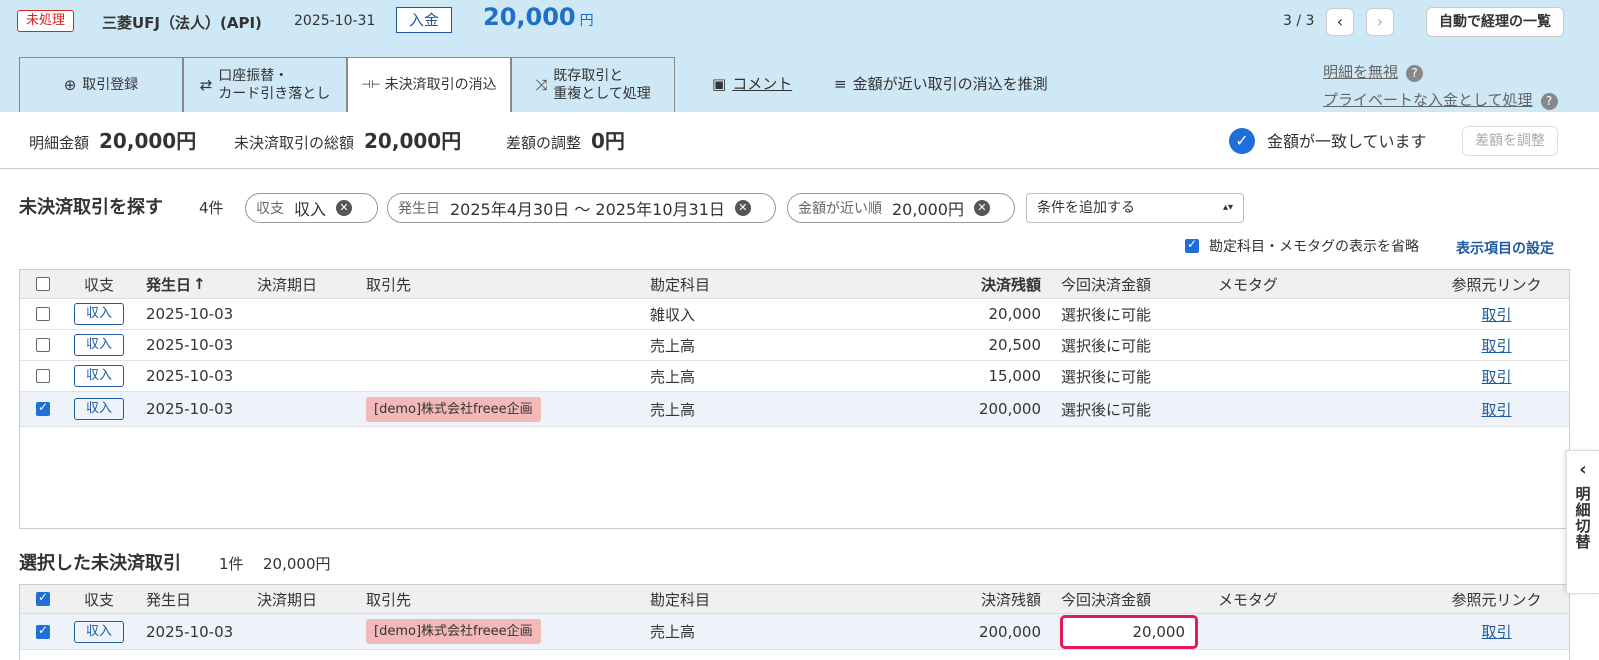 Image resolution: width=1599 pixels, height=660 pixels. I want to click on check-circle-icon: ✓, so click(1242, 141).